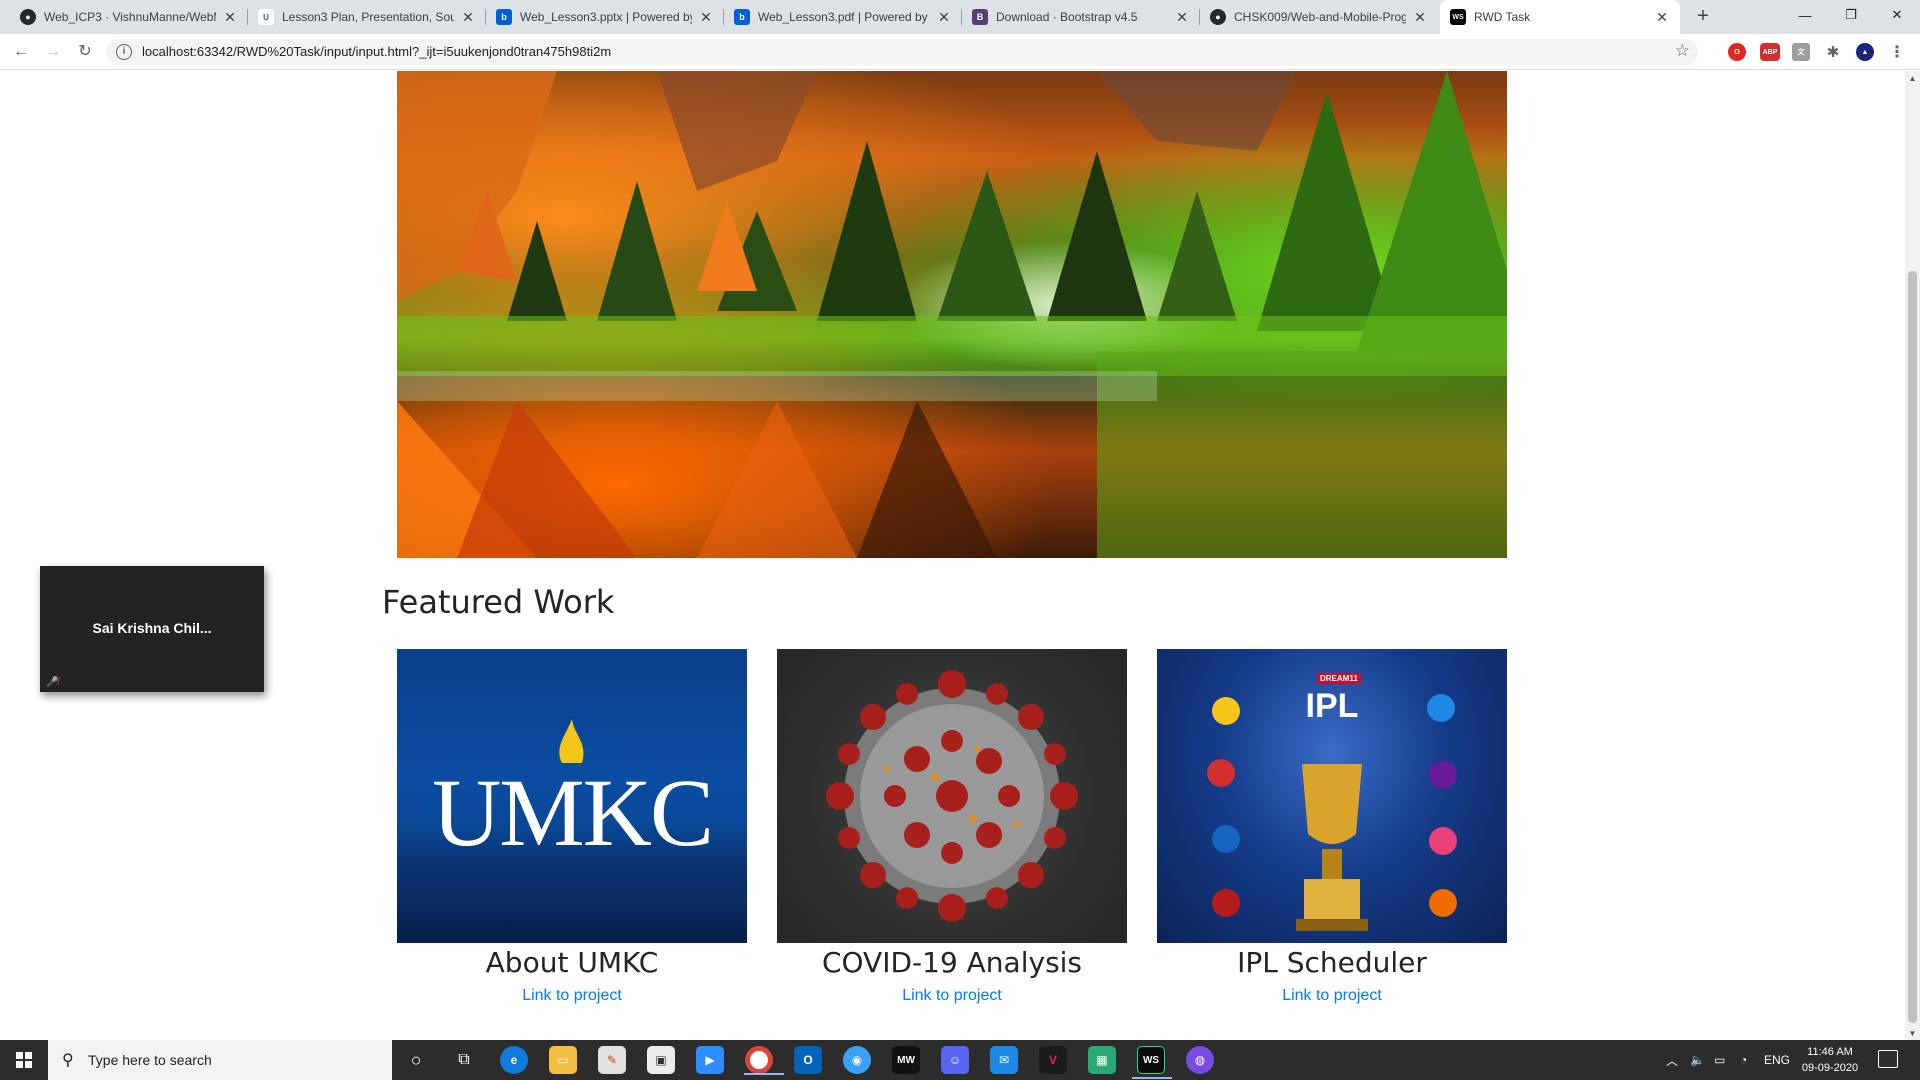 The height and width of the screenshot is (1080, 1920). What do you see at coordinates (1743, 1060) in the screenshot?
I see `wifi-icon: ◔` at bounding box center [1743, 1060].